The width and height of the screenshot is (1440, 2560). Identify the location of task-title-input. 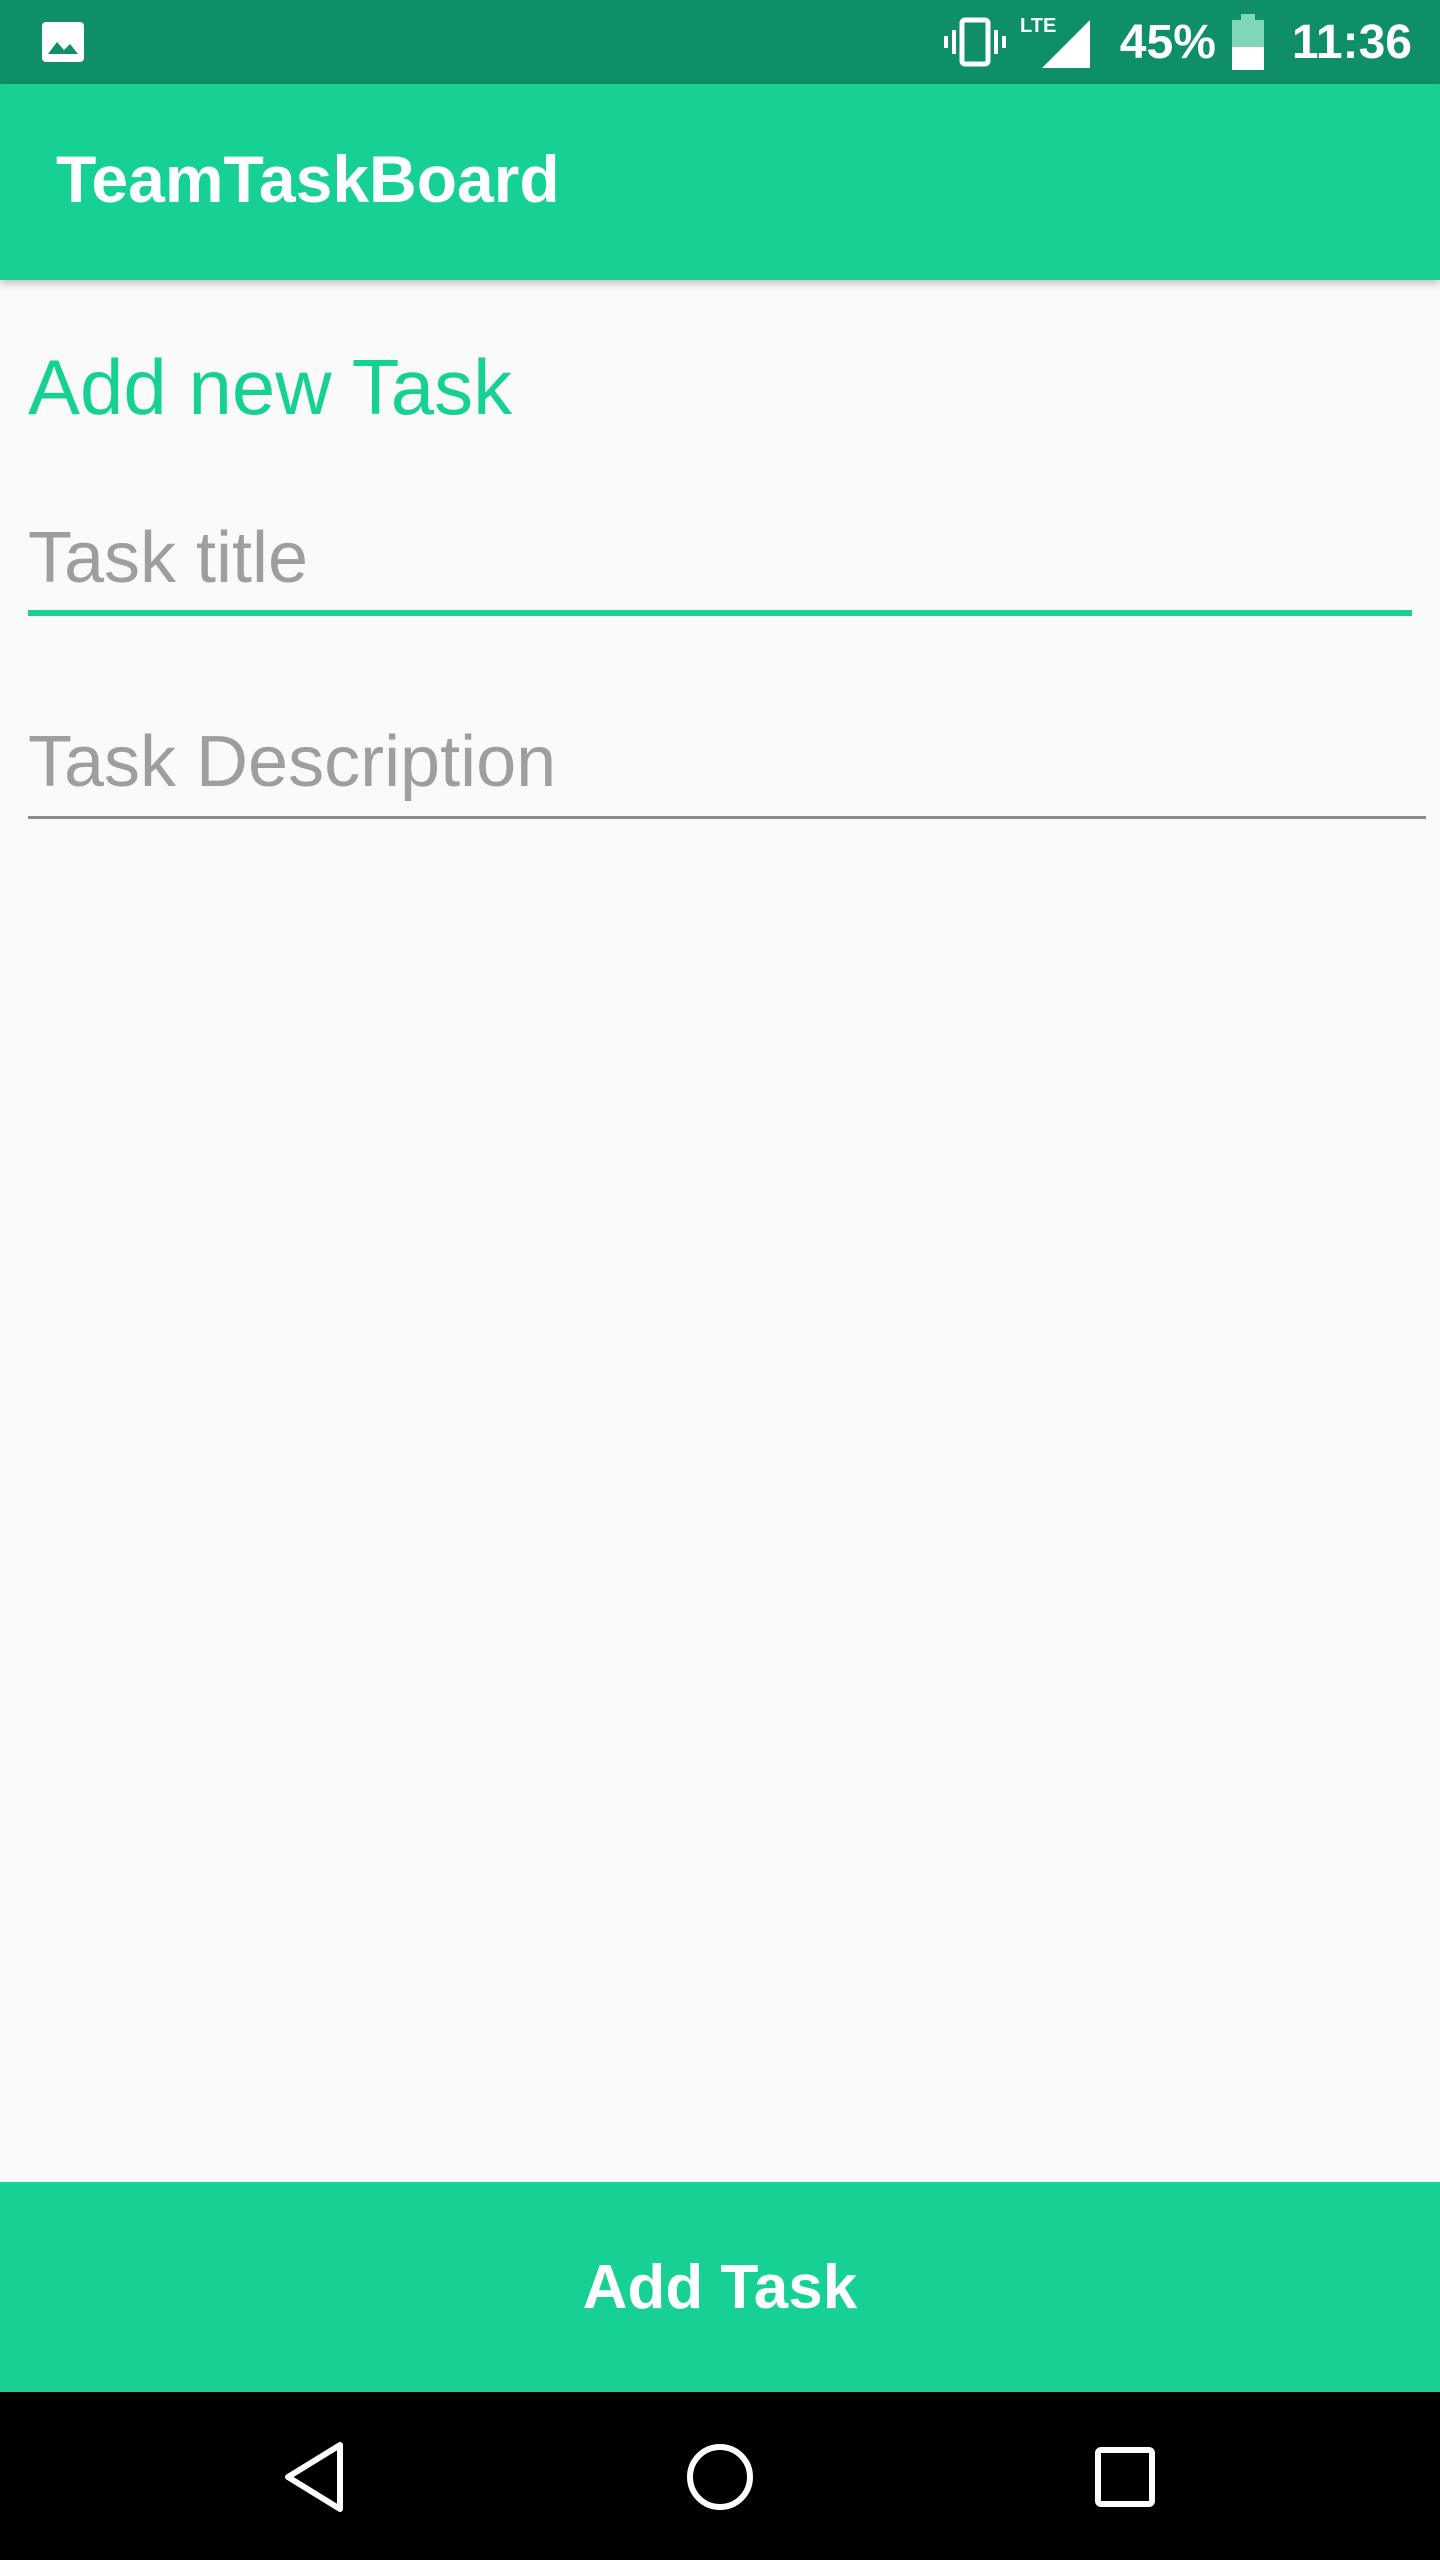
(720, 558).